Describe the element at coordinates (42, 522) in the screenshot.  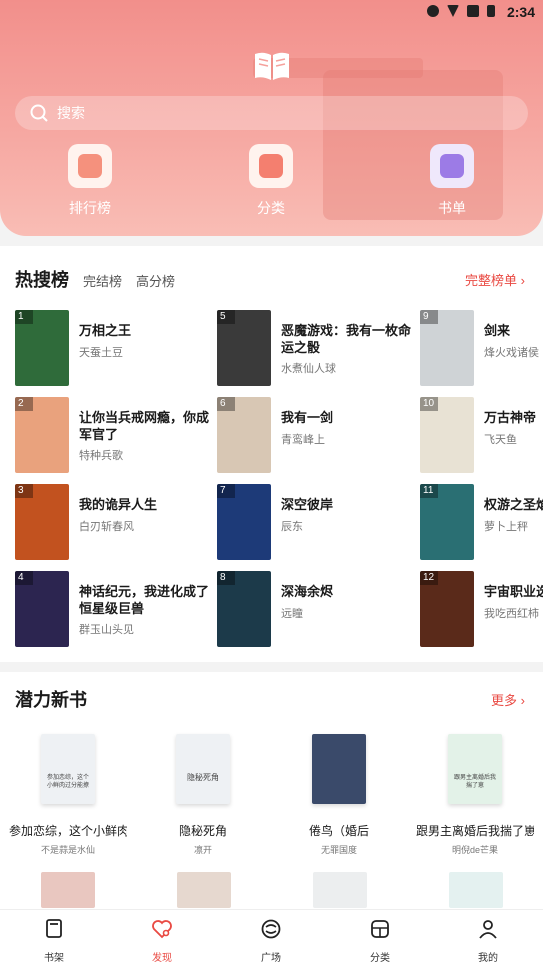
I see `book-cover: 3` at that location.